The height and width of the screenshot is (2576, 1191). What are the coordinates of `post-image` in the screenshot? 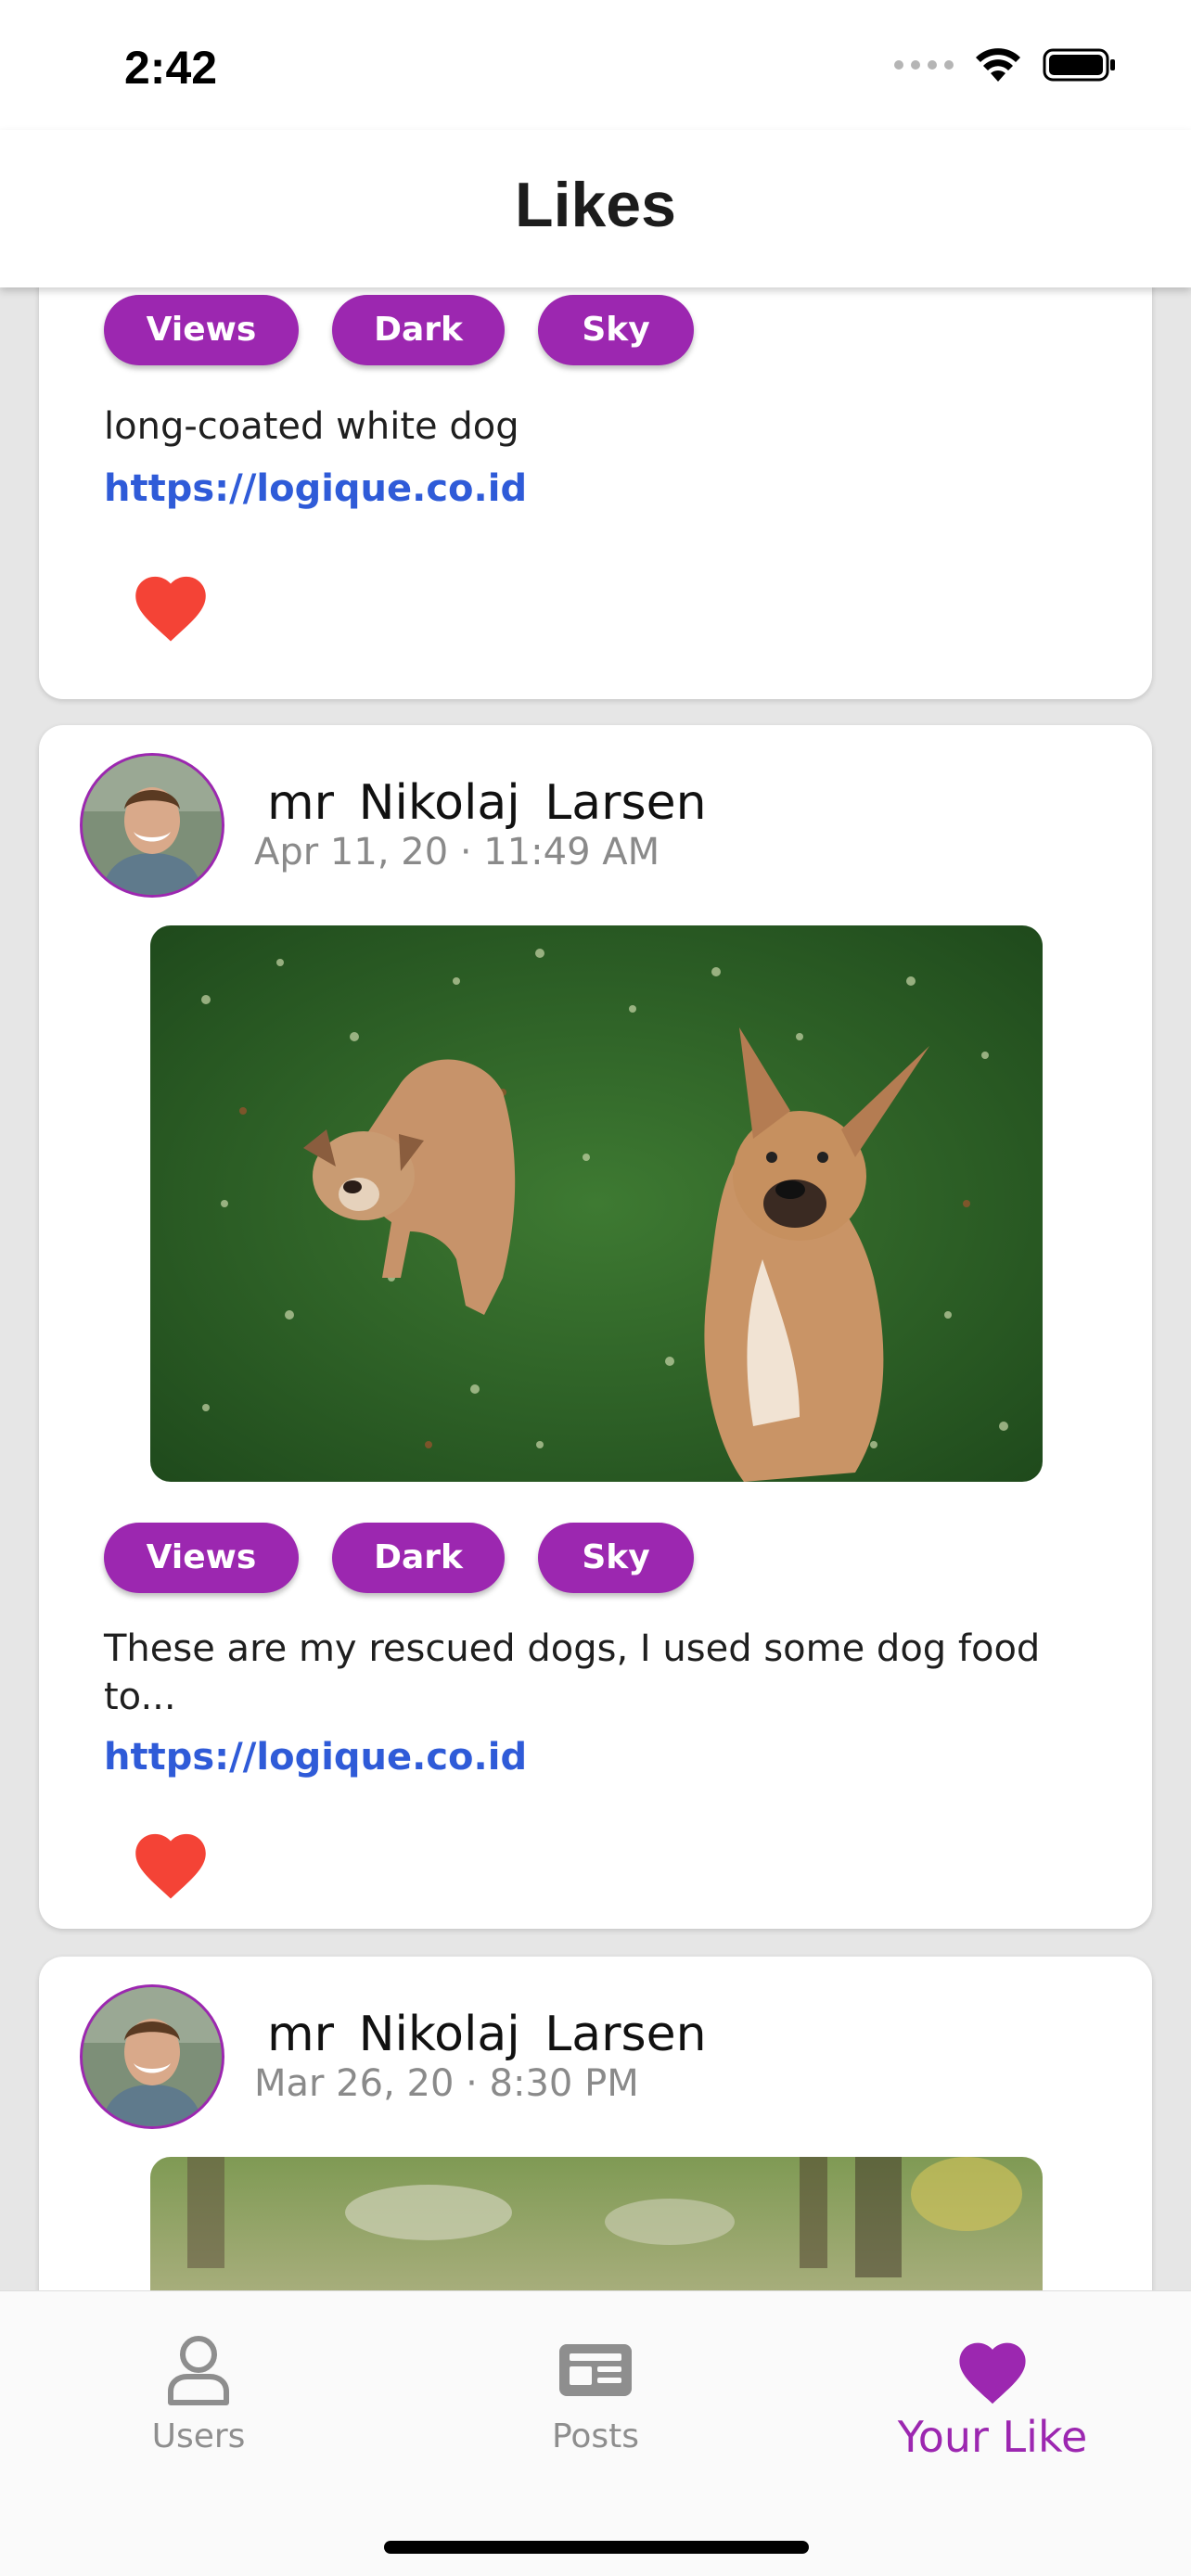 It's located at (597, 2223).